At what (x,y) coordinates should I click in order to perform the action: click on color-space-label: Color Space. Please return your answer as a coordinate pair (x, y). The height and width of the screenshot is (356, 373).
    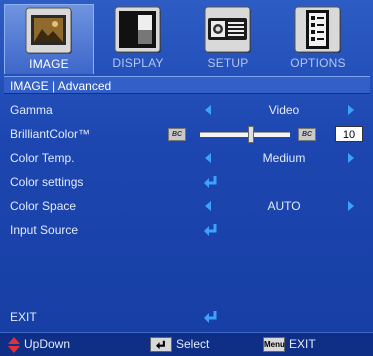
    Looking at the image, I should click on (43, 206).